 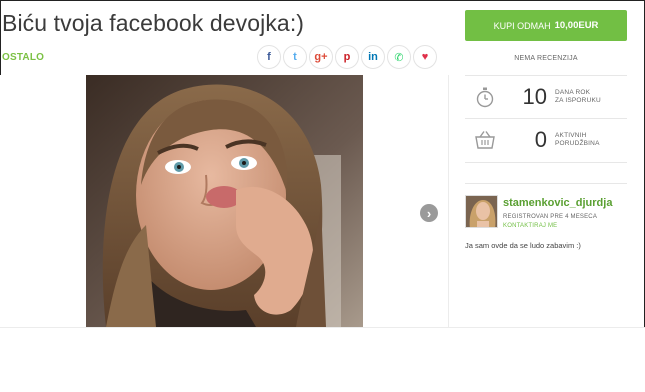 I want to click on twitter-share-icon: t, so click(x=295, y=57).